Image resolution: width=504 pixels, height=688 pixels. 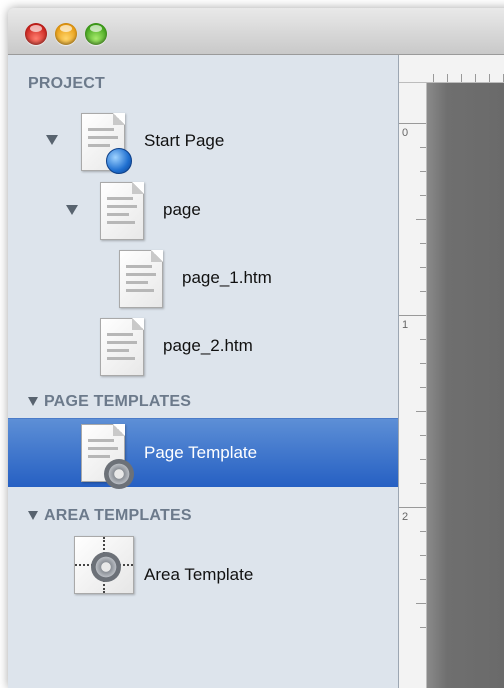 What do you see at coordinates (451, 69) in the screenshot?
I see `horizontal-ruler` at bounding box center [451, 69].